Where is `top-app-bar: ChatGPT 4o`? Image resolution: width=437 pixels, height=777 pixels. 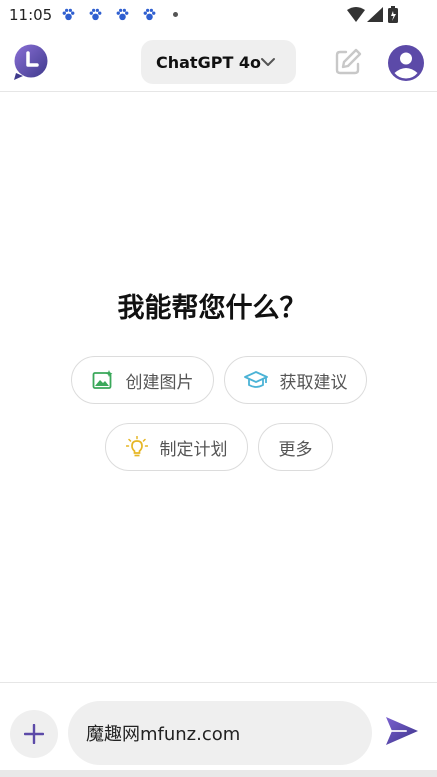 top-app-bar: ChatGPT 4o is located at coordinates (218, 61).